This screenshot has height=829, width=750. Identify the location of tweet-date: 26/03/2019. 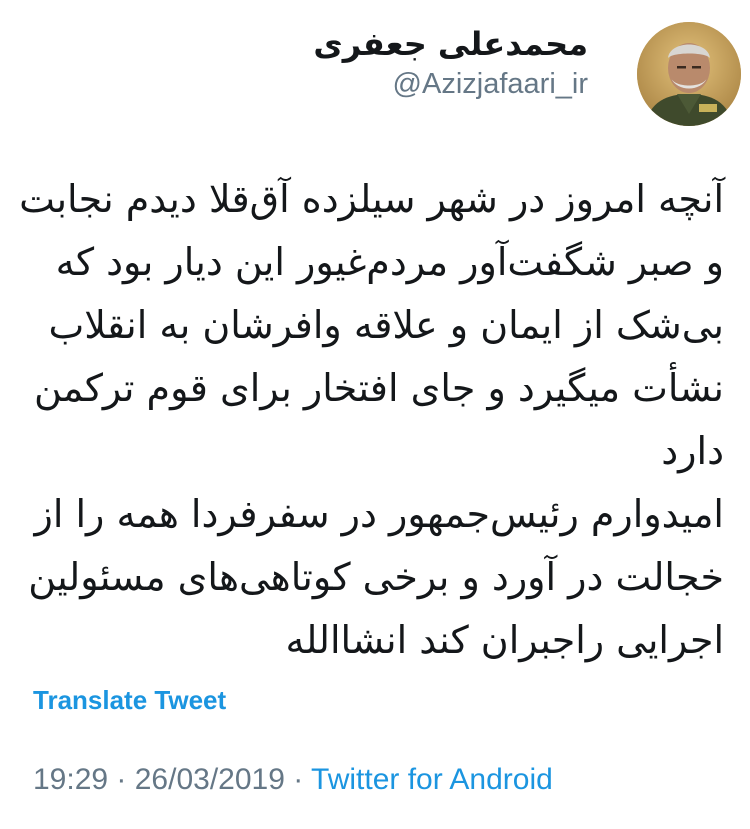
(210, 779).